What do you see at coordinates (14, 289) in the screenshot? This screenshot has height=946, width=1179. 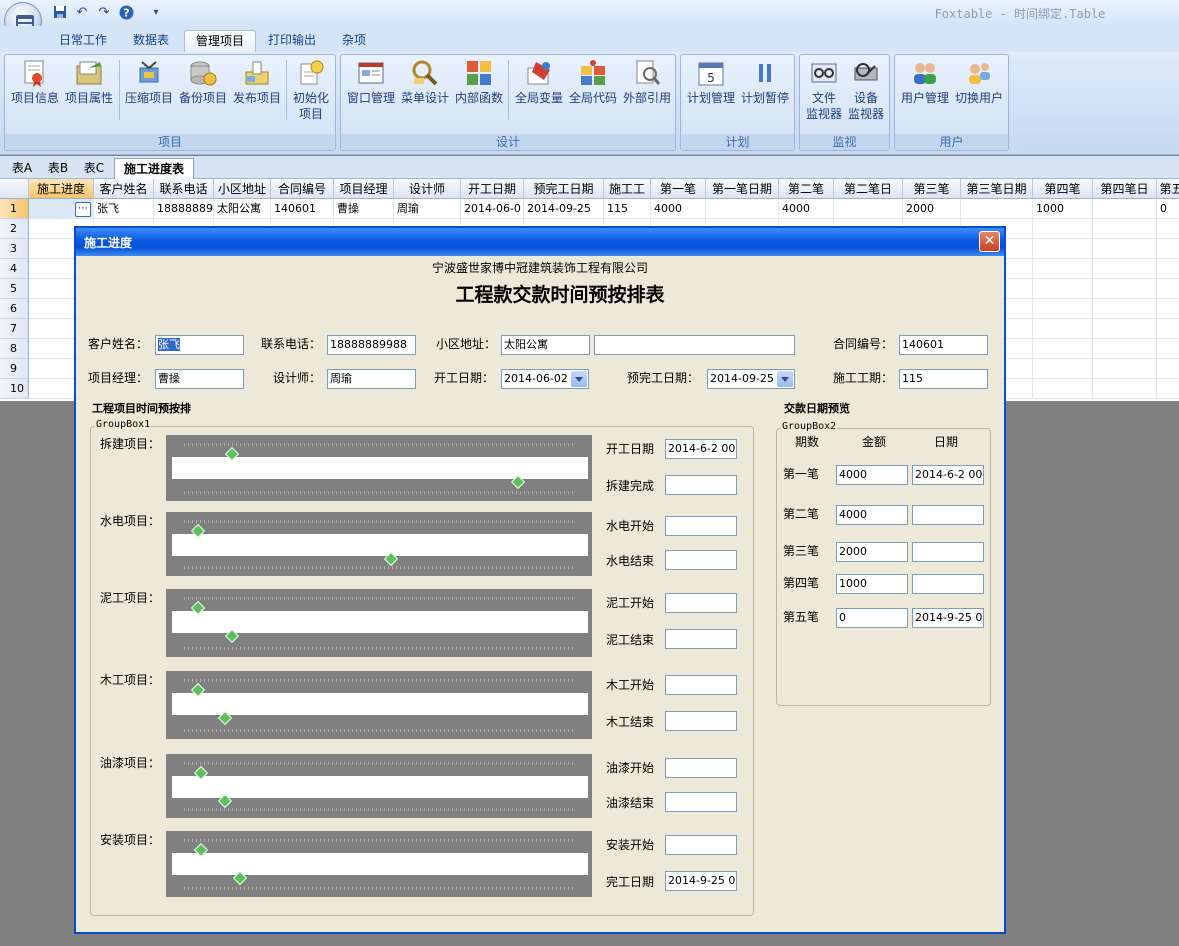 I see `row-number: 5` at bounding box center [14, 289].